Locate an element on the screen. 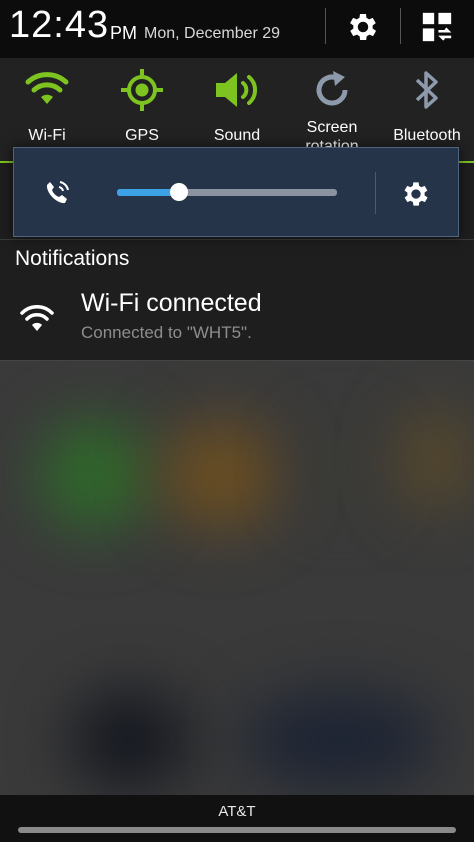  ringer-icon is located at coordinates (57, 192).